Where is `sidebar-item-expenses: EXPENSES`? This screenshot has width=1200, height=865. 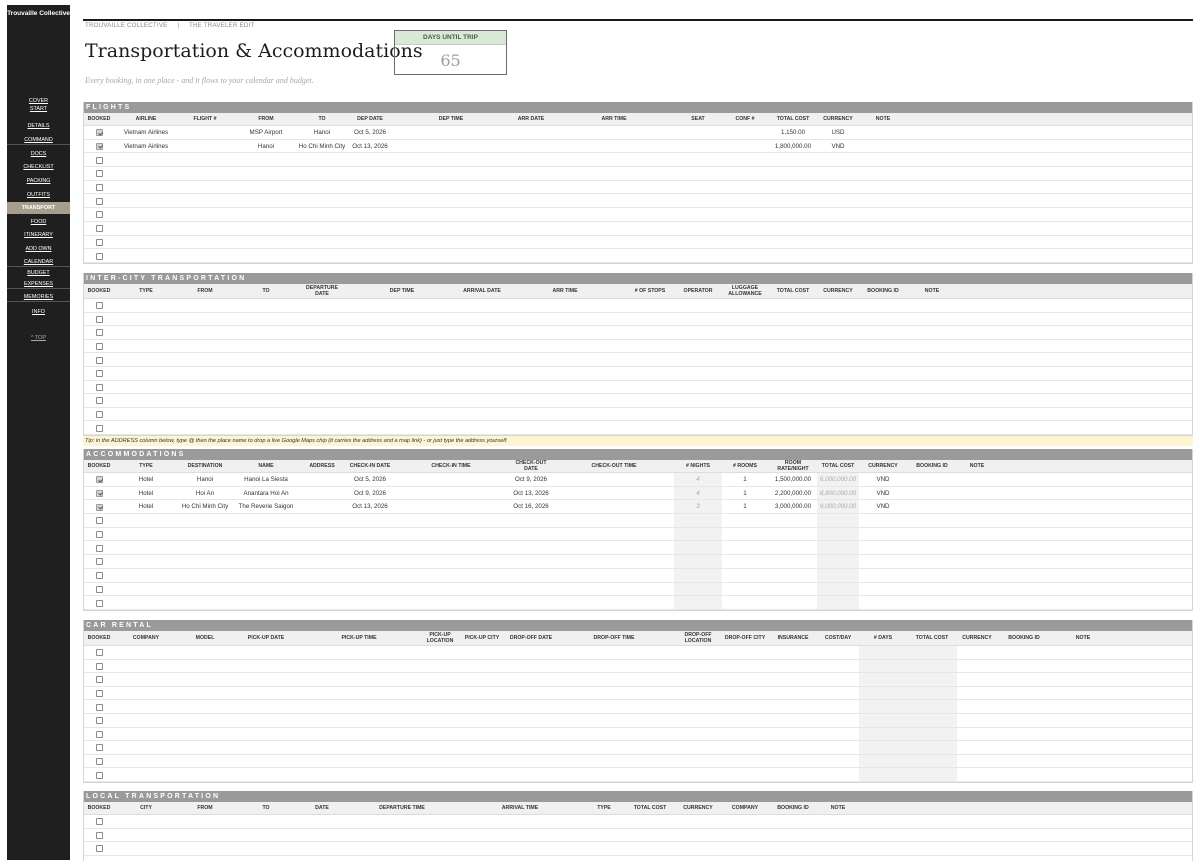 sidebar-item-expenses: EXPENSES is located at coordinates (38, 284).